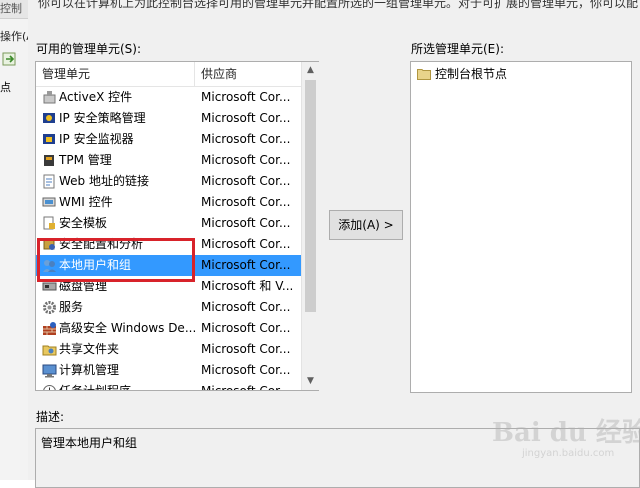 The height and width of the screenshot is (488, 640). I want to click on watermark-brand: Bai du 经验, so click(566, 433).